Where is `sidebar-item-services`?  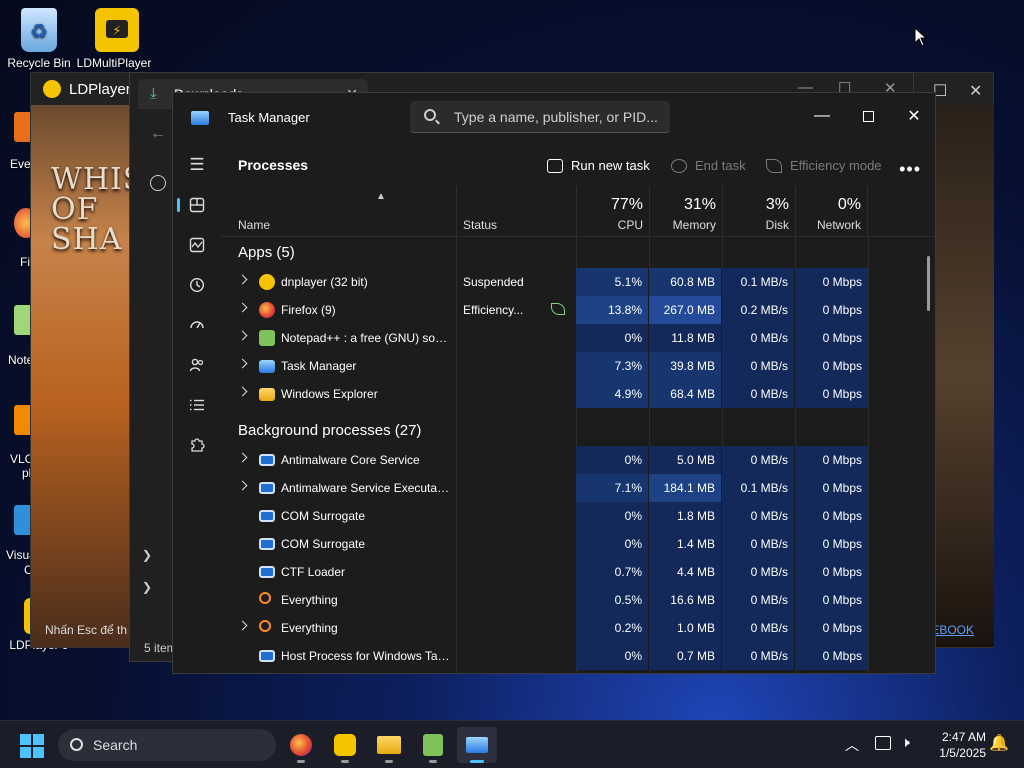 sidebar-item-services is located at coordinates (197, 445).